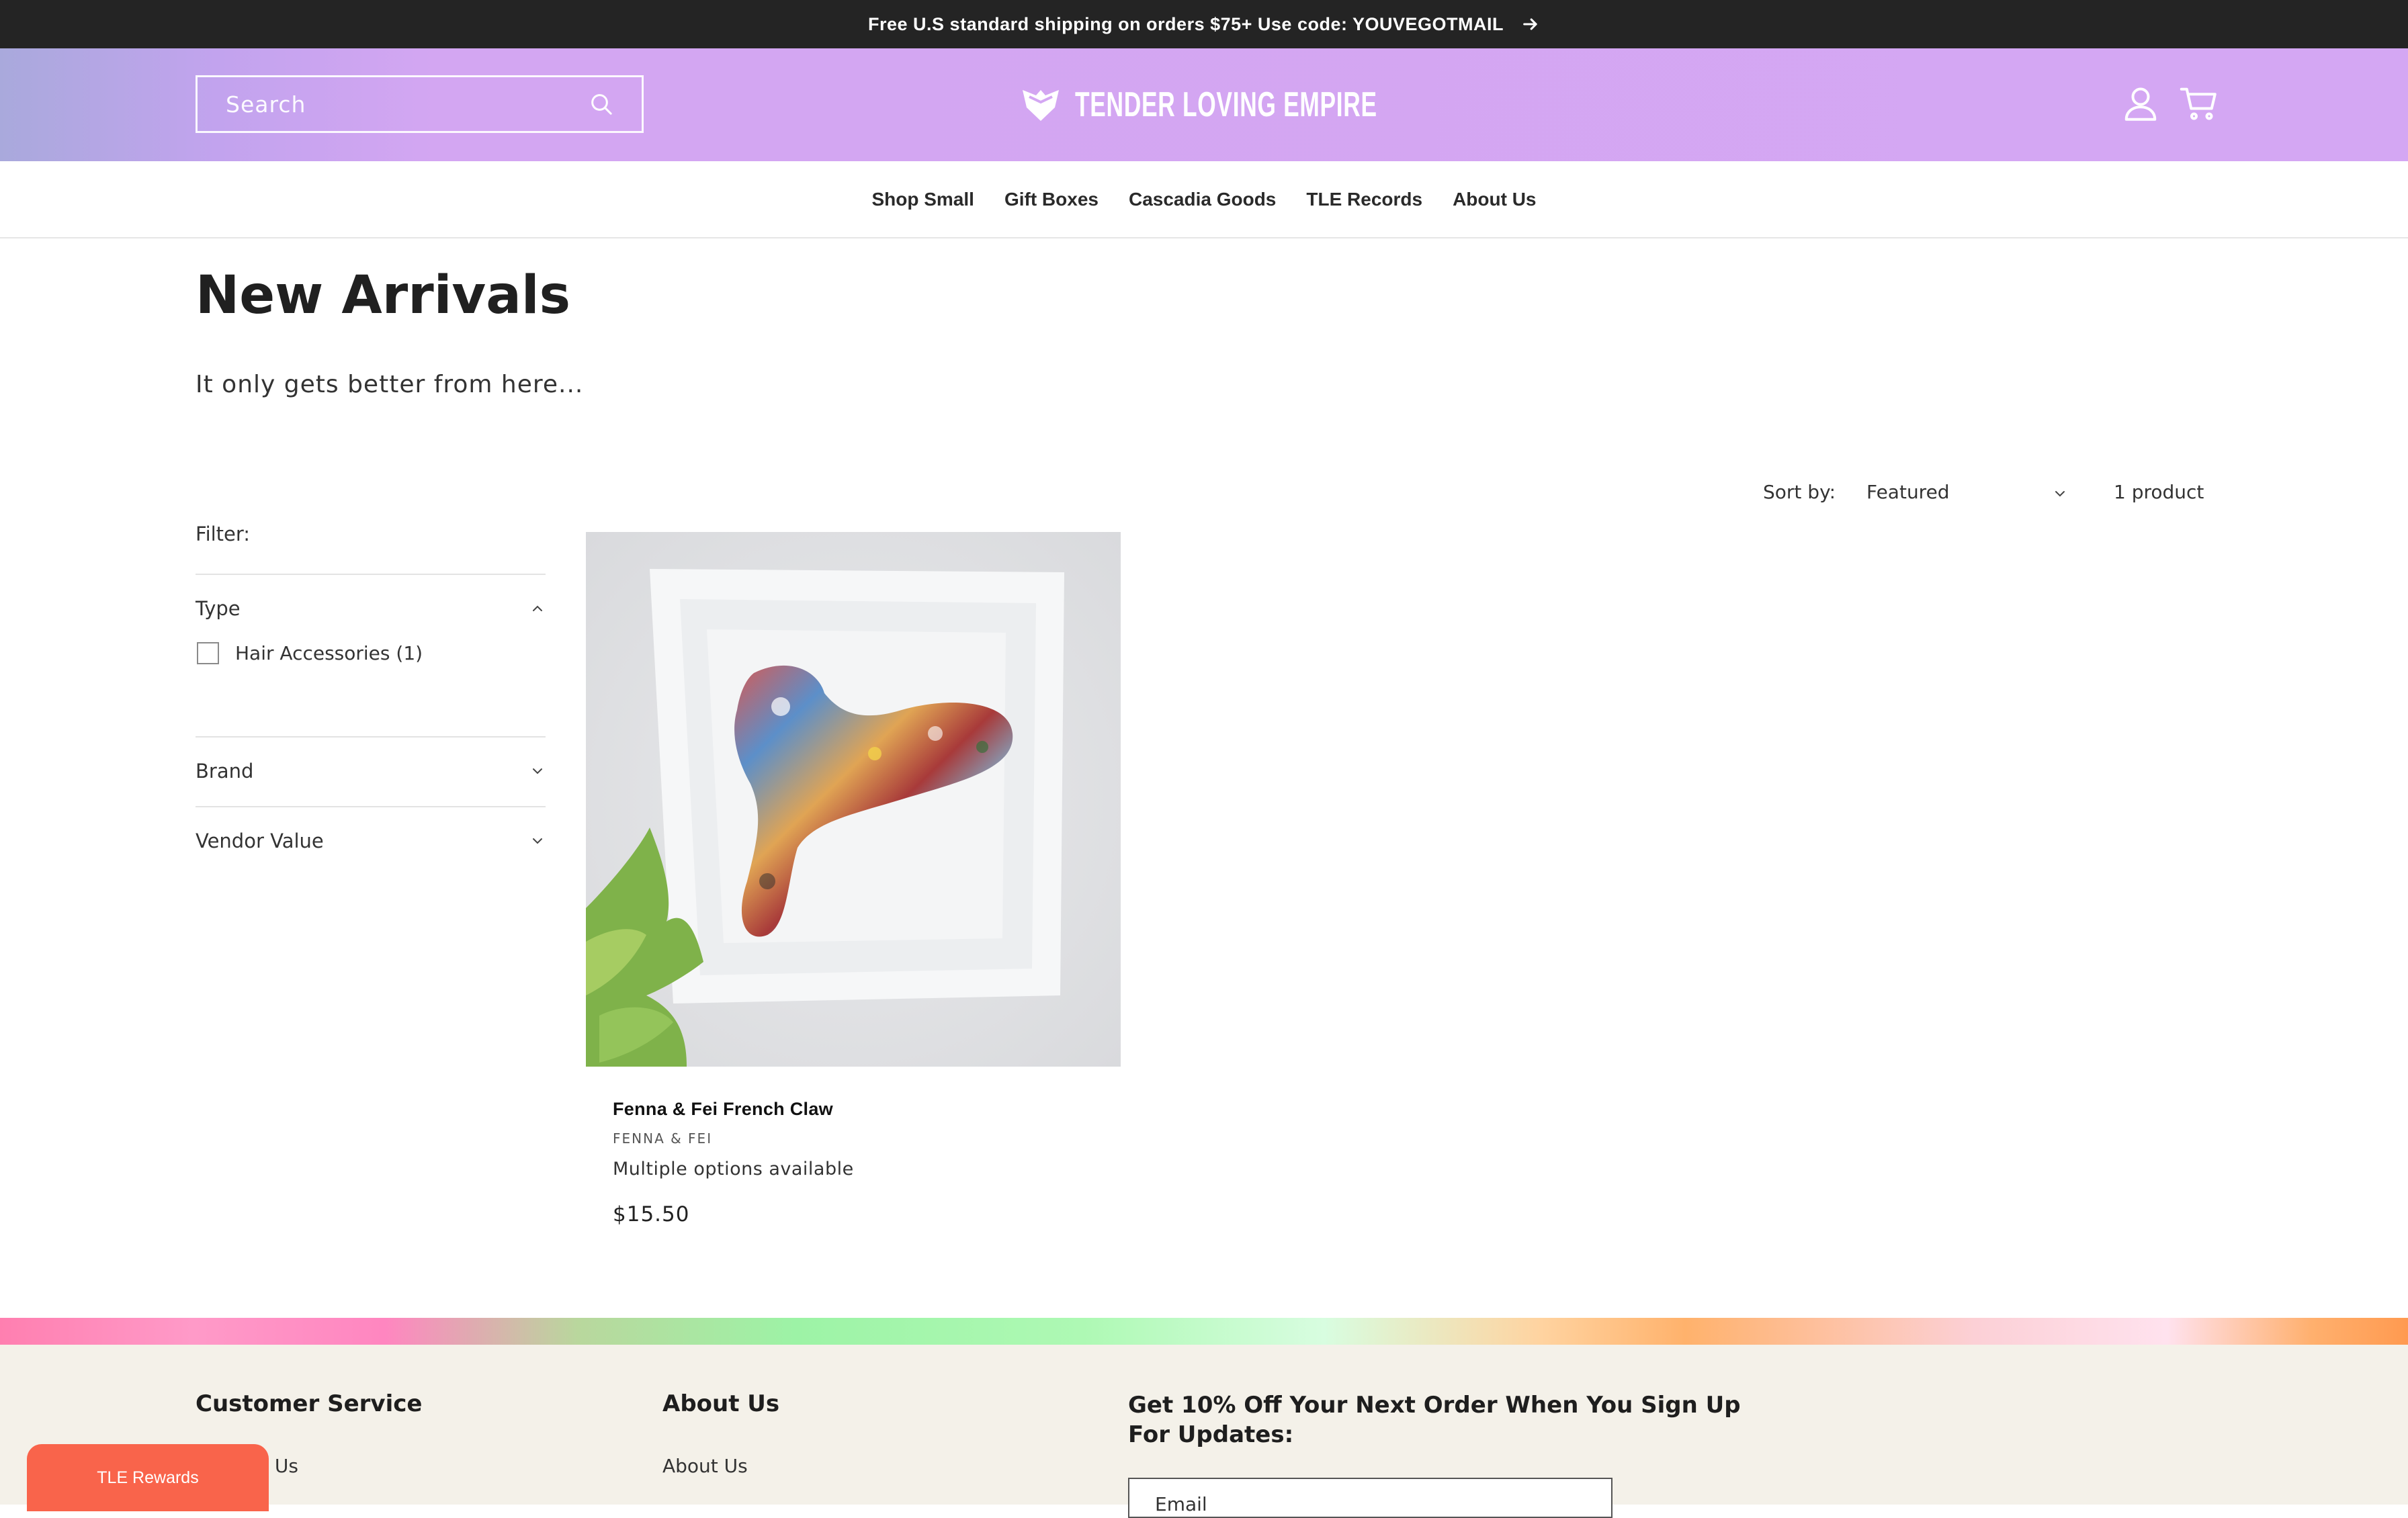 The width and height of the screenshot is (2408, 1518). I want to click on rewards-button: TLE Rewards, so click(148, 1477).